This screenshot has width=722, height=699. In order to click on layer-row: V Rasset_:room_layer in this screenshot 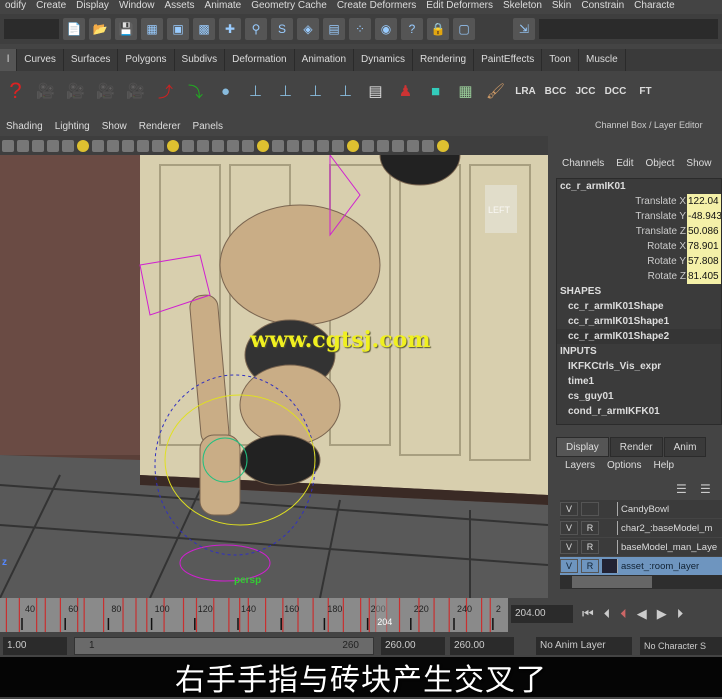, I will do `click(641, 566)`.